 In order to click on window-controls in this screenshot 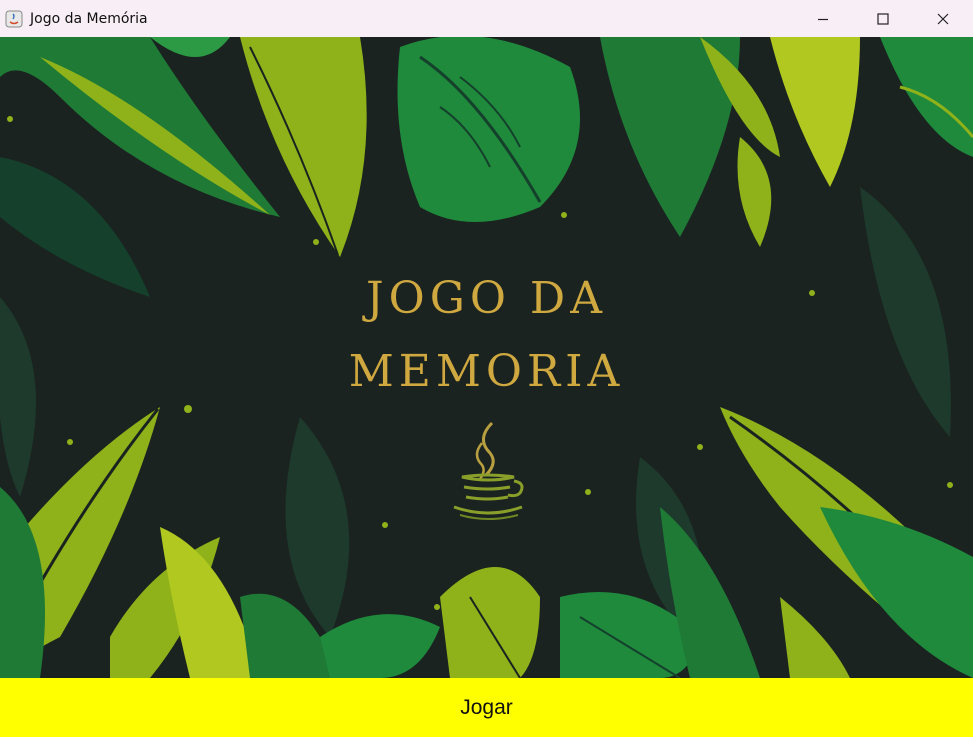, I will do `click(883, 18)`.